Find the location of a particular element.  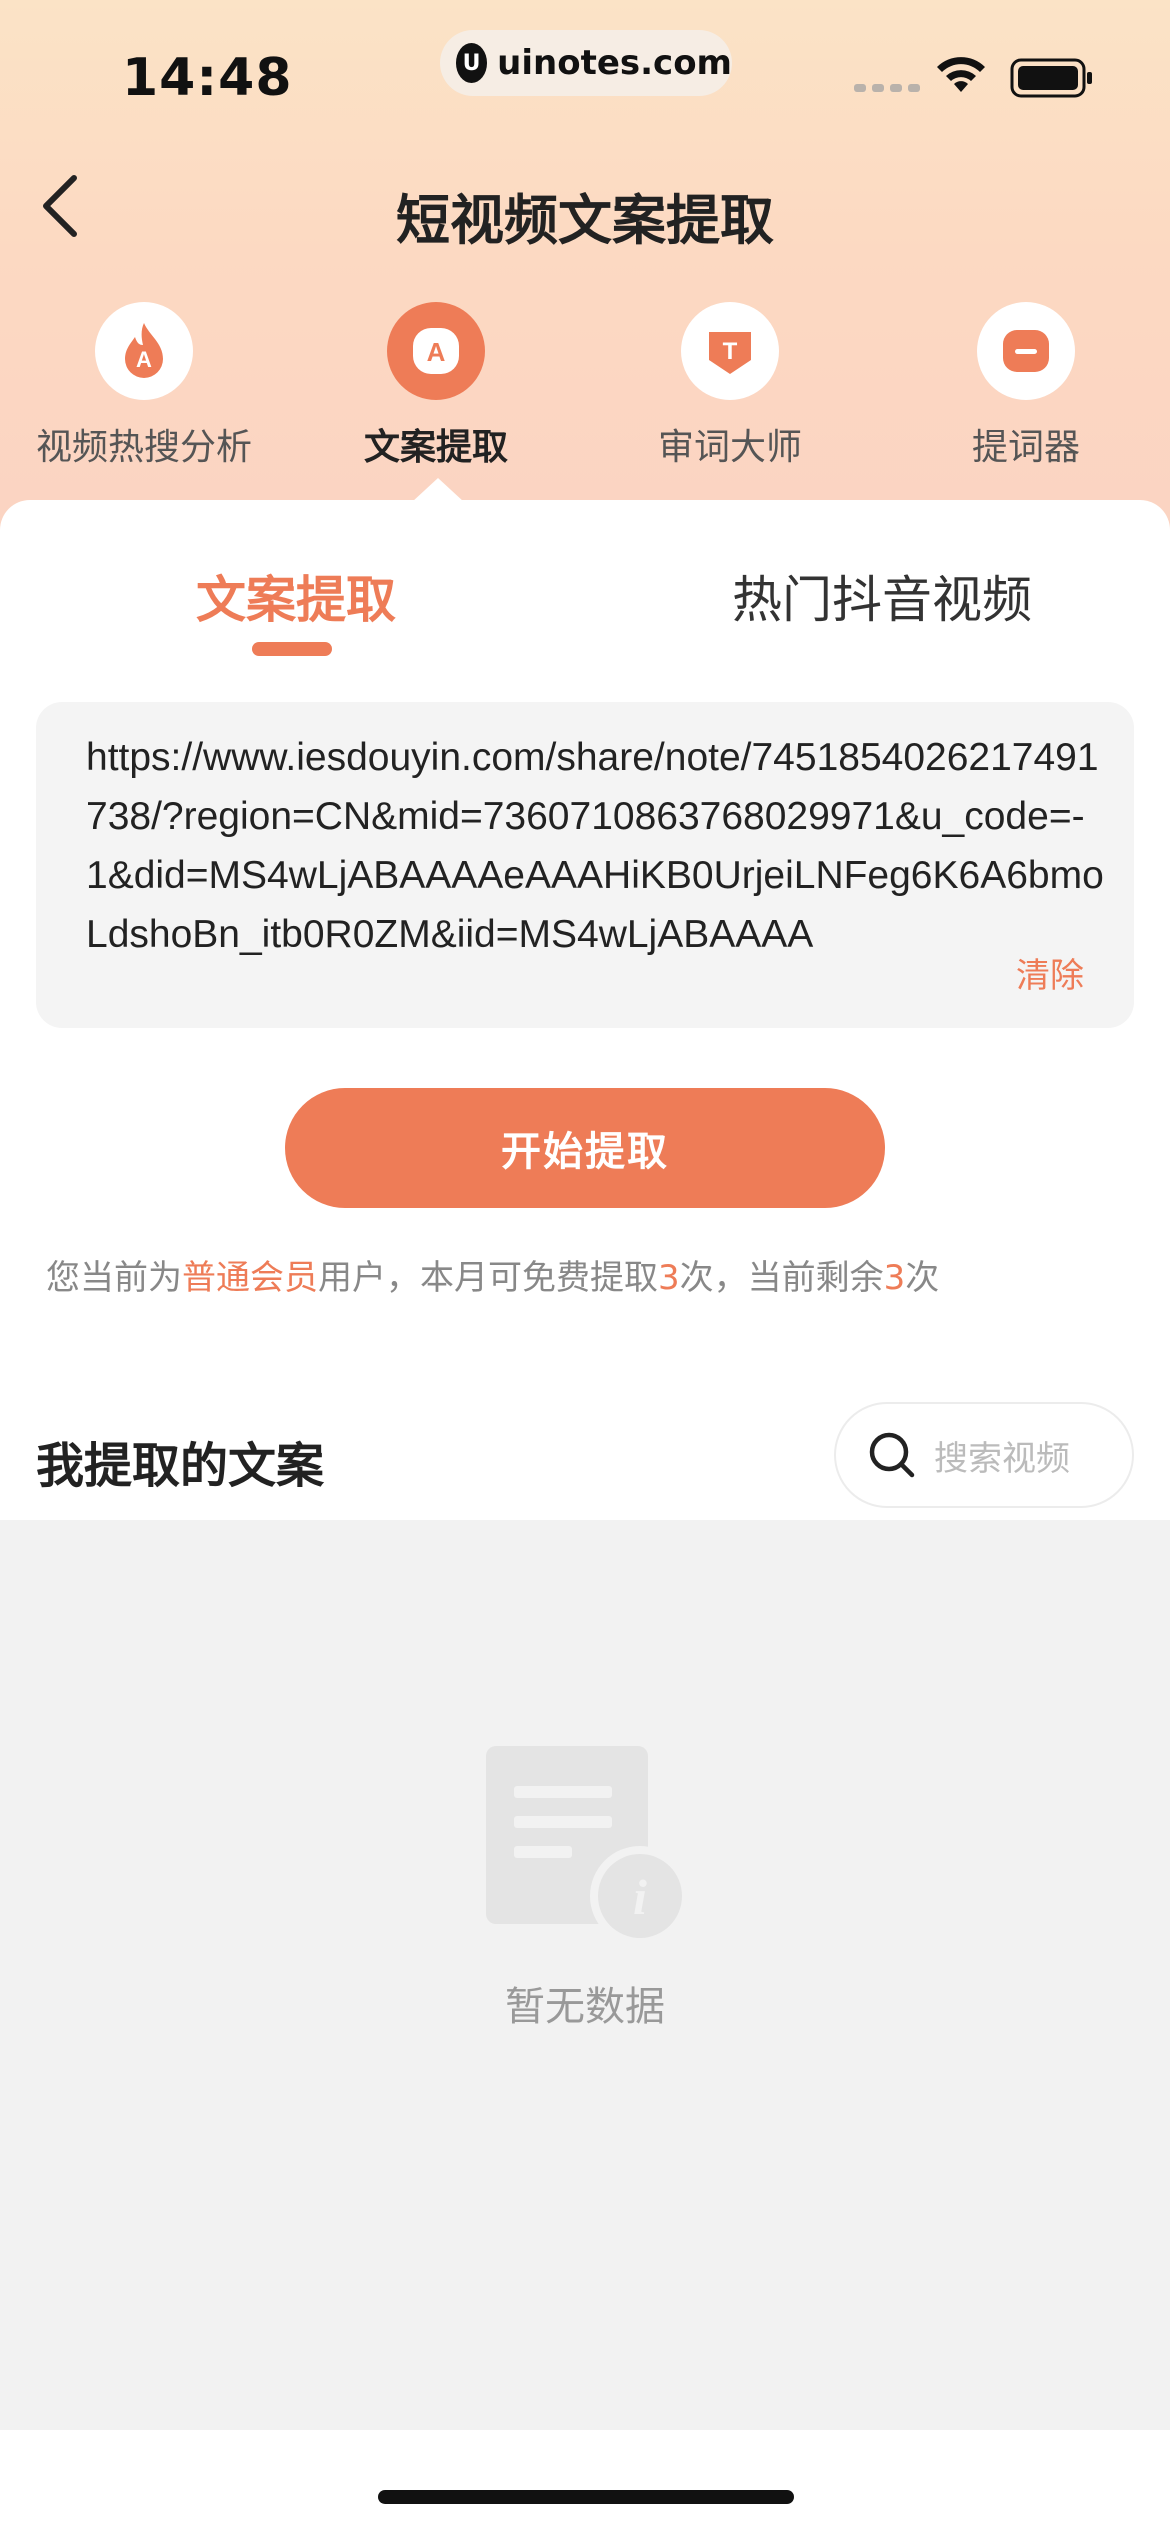

search-placeholder: 搜索视频 is located at coordinates (1002, 1458).